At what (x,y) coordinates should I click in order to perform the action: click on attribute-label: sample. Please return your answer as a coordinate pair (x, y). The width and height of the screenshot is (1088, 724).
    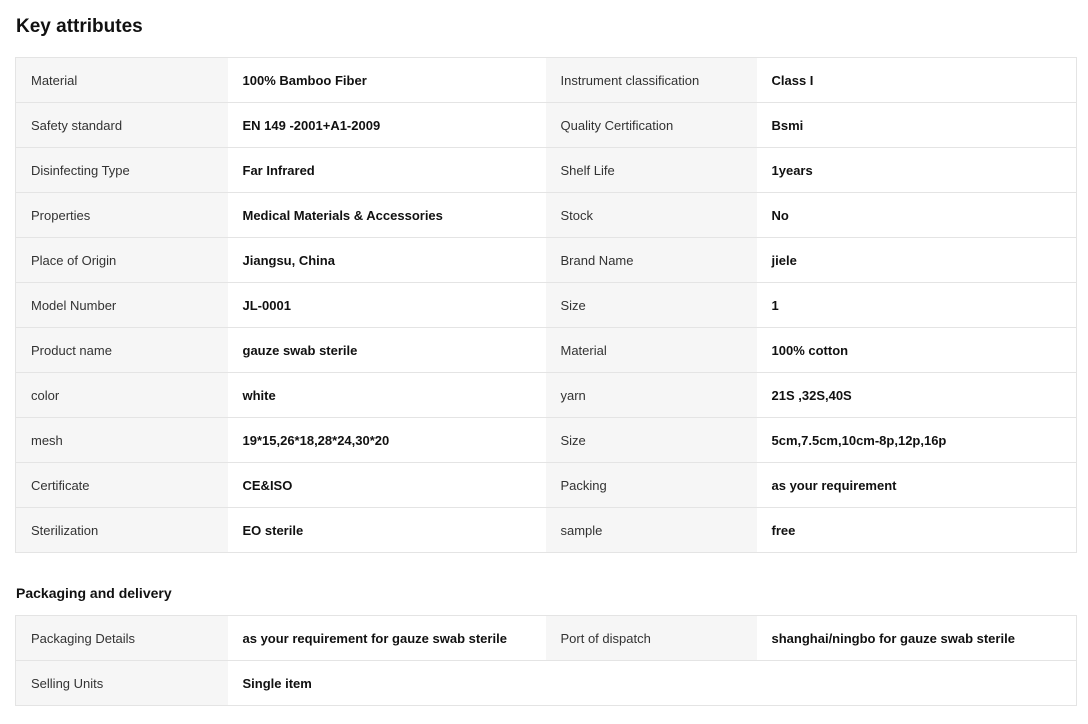
    Looking at the image, I should click on (651, 530).